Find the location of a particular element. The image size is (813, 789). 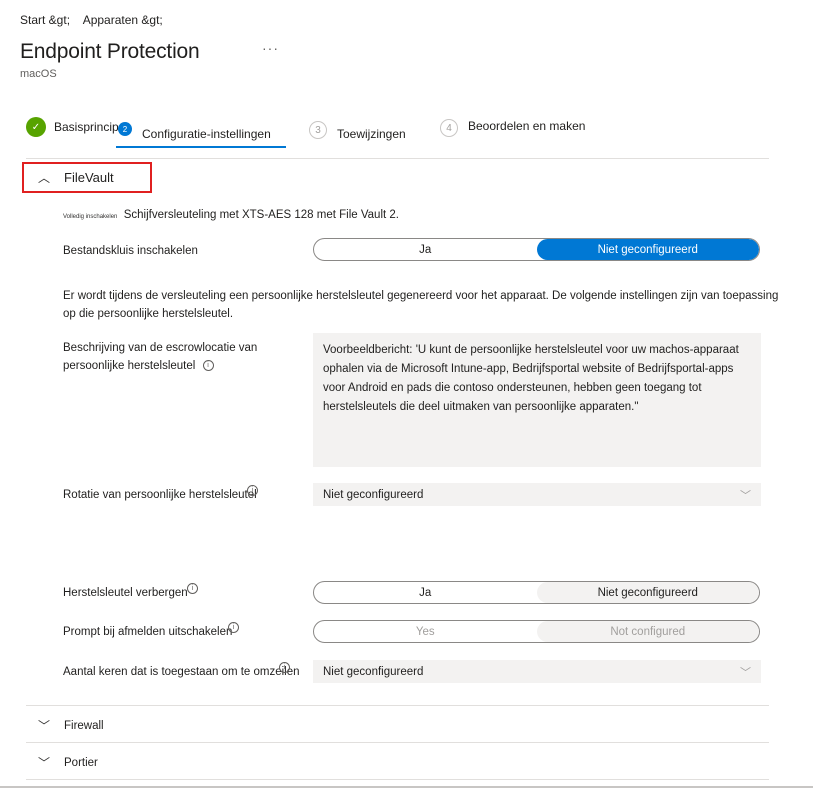

breadcrumb: Start &gt; Apparaten &gt; is located at coordinates (96, 20).